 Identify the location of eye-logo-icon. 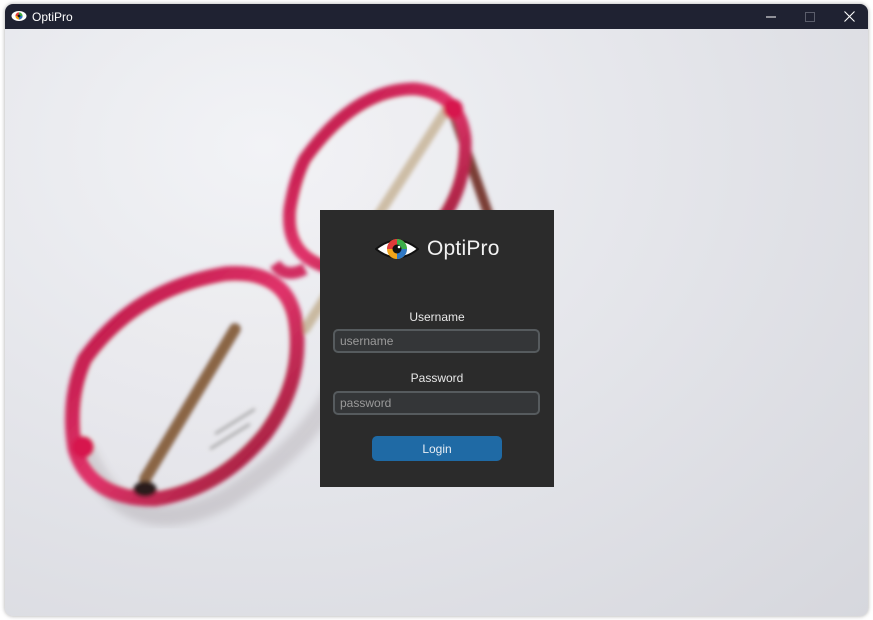
(397, 249).